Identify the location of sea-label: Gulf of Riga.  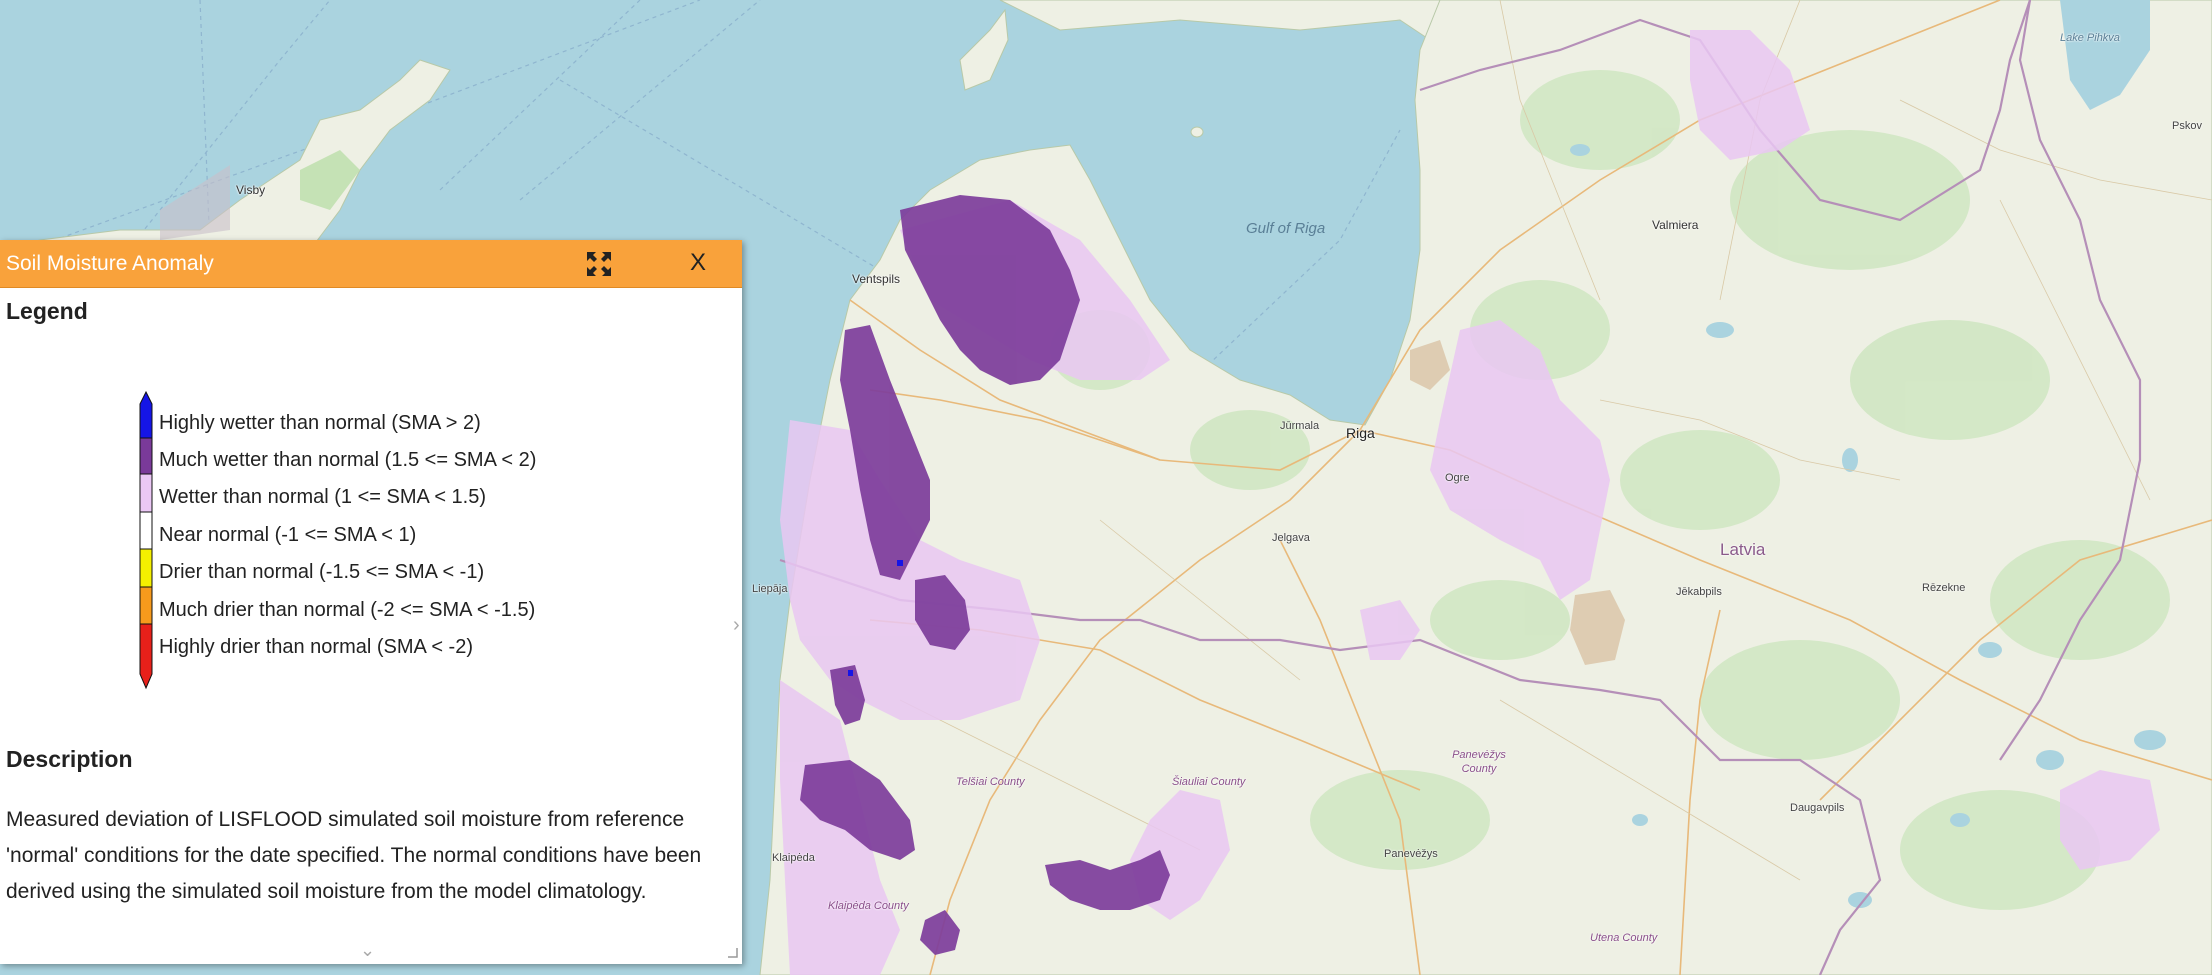
(1286, 228).